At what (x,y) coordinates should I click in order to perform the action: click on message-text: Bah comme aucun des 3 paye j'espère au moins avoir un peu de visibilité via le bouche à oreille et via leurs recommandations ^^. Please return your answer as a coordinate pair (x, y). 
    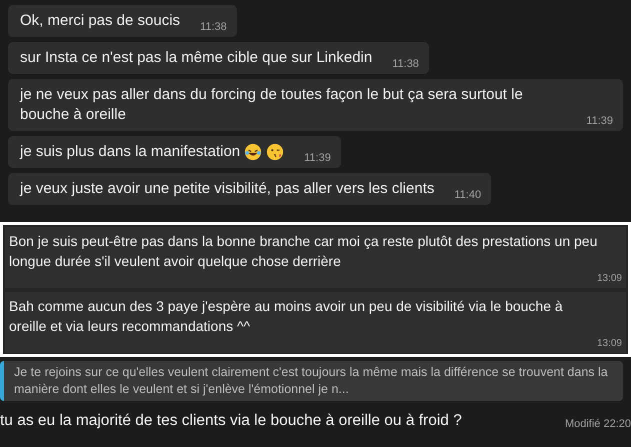
    Looking at the image, I should click on (286, 316).